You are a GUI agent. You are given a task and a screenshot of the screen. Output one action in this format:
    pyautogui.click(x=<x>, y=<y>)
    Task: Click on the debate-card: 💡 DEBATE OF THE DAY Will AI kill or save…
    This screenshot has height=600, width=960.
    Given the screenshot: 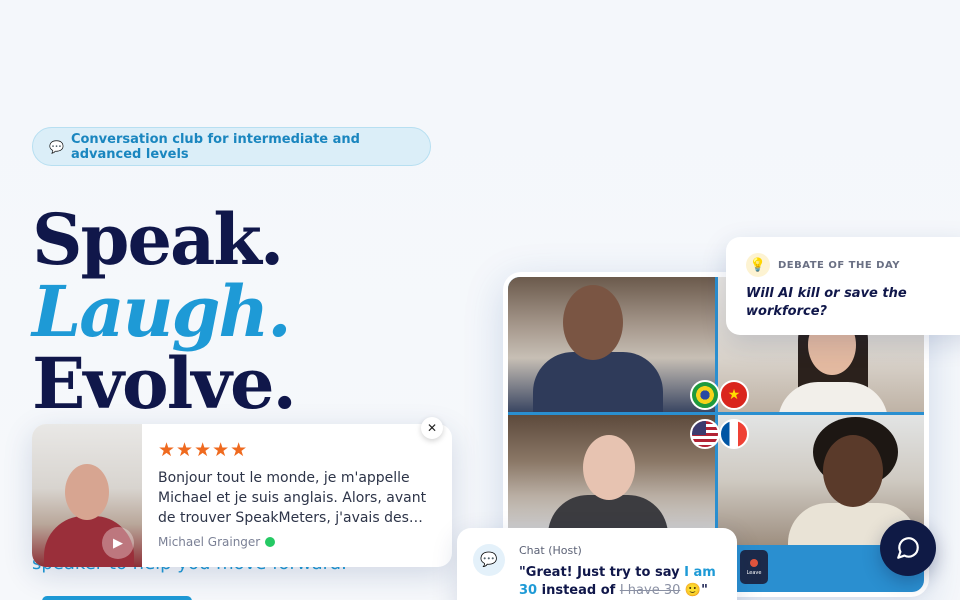 What is the action you would take?
    pyautogui.click(x=843, y=286)
    